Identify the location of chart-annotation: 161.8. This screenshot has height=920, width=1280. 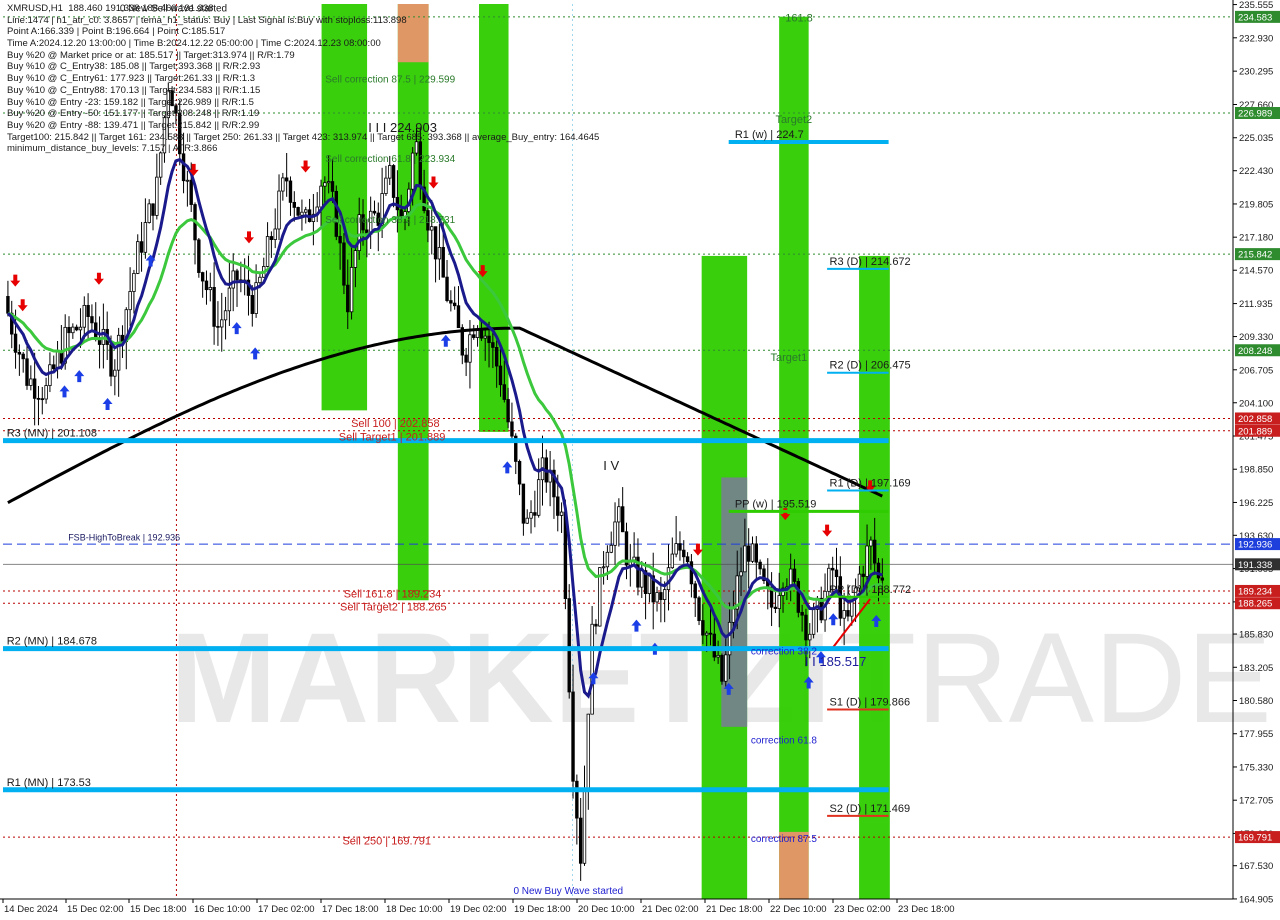
(799, 19).